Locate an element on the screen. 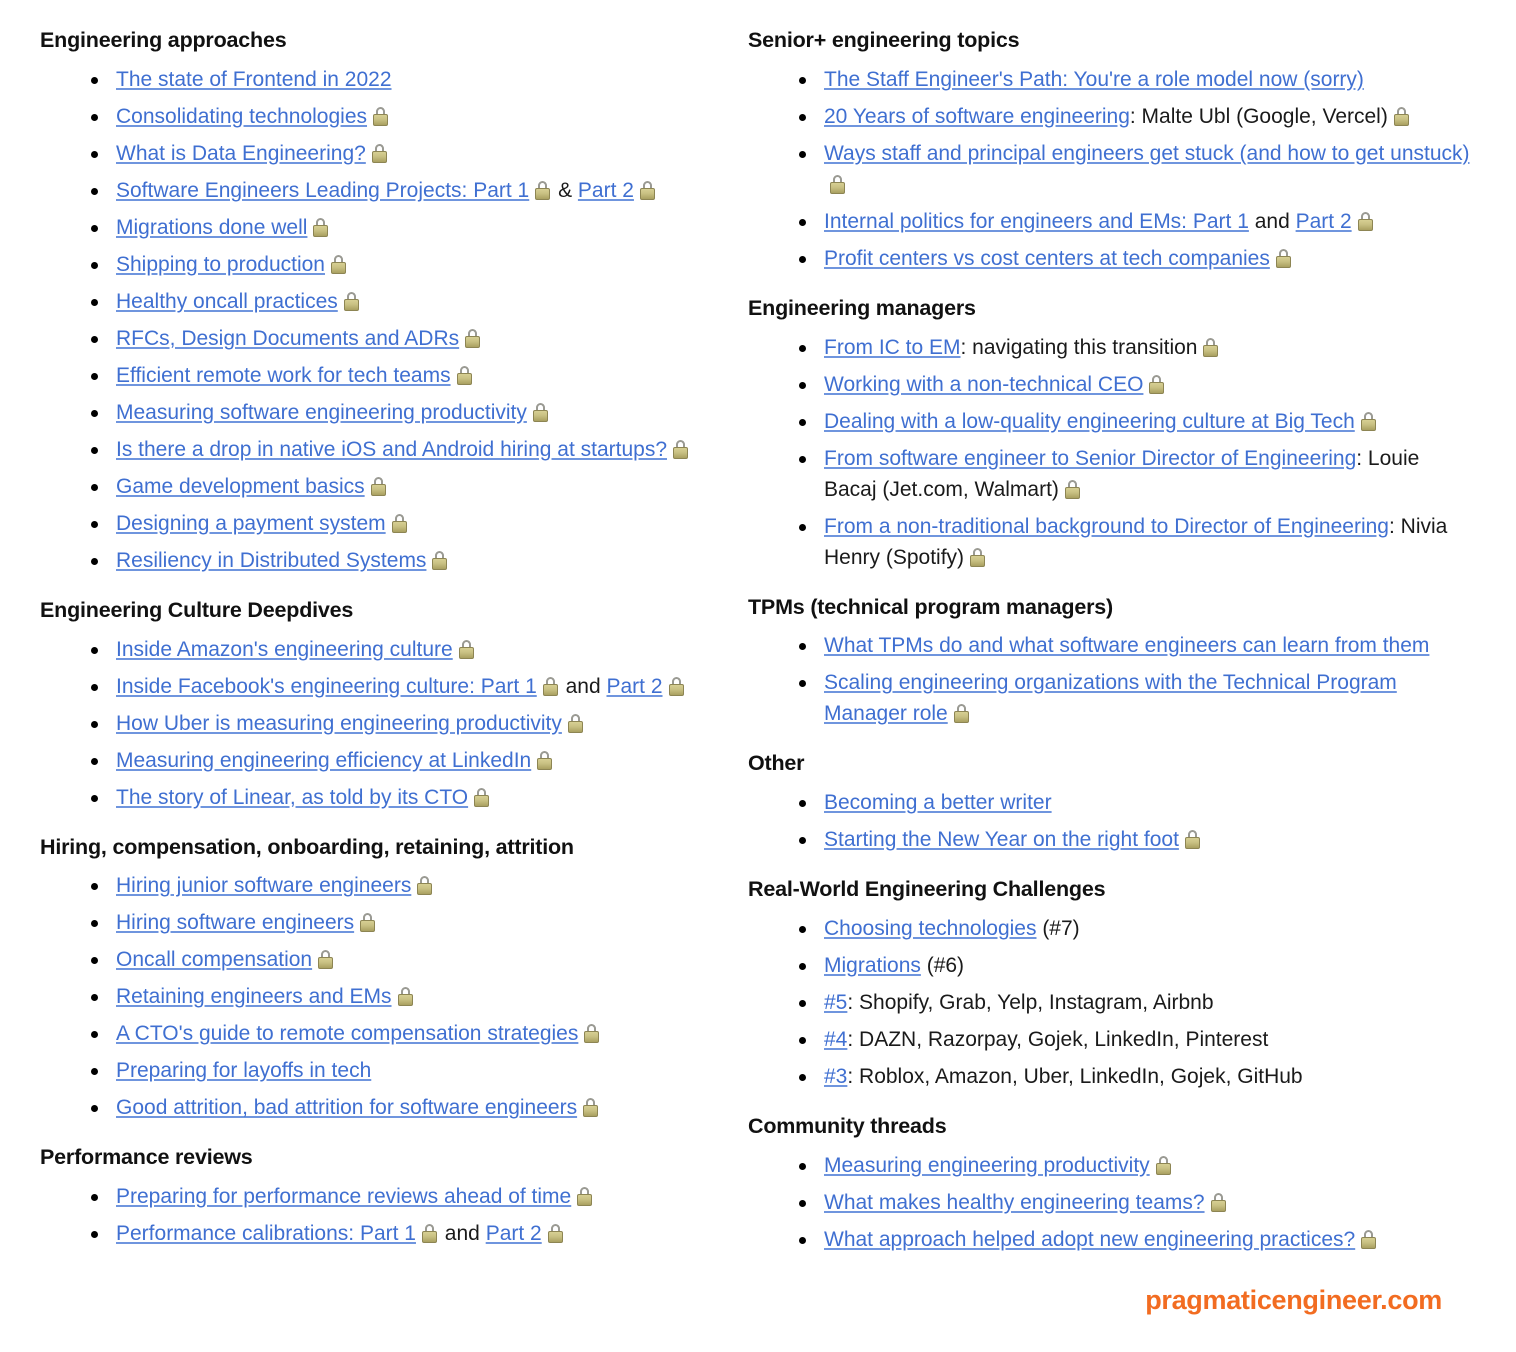 This screenshot has height=1352, width=1516. article-link: Designing a payment system is located at coordinates (251, 523).